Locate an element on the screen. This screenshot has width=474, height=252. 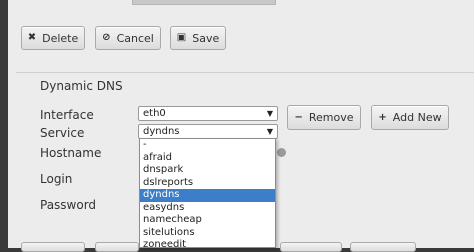
close-icon: ✖ is located at coordinates (32, 37).